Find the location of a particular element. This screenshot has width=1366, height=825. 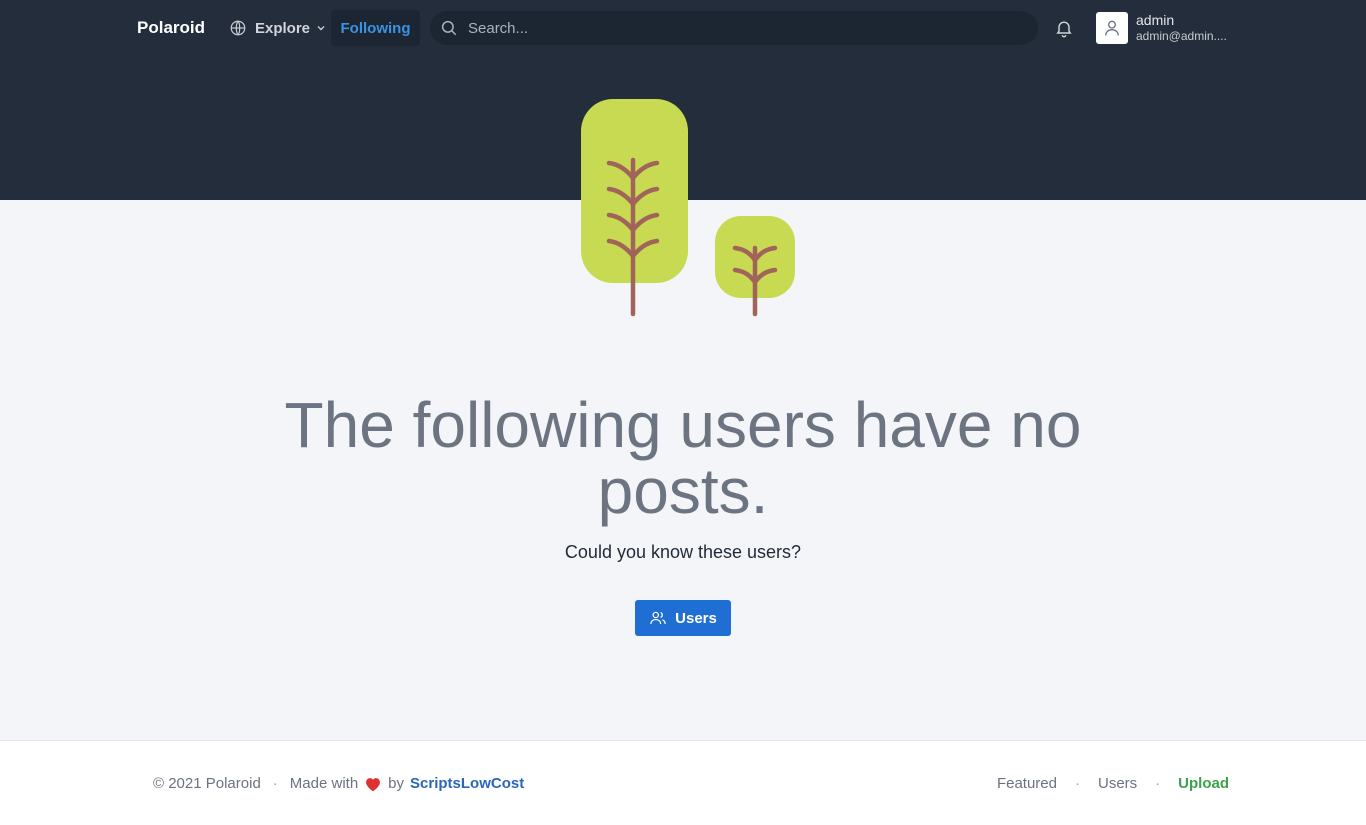

user-name: admin is located at coordinates (1155, 20).